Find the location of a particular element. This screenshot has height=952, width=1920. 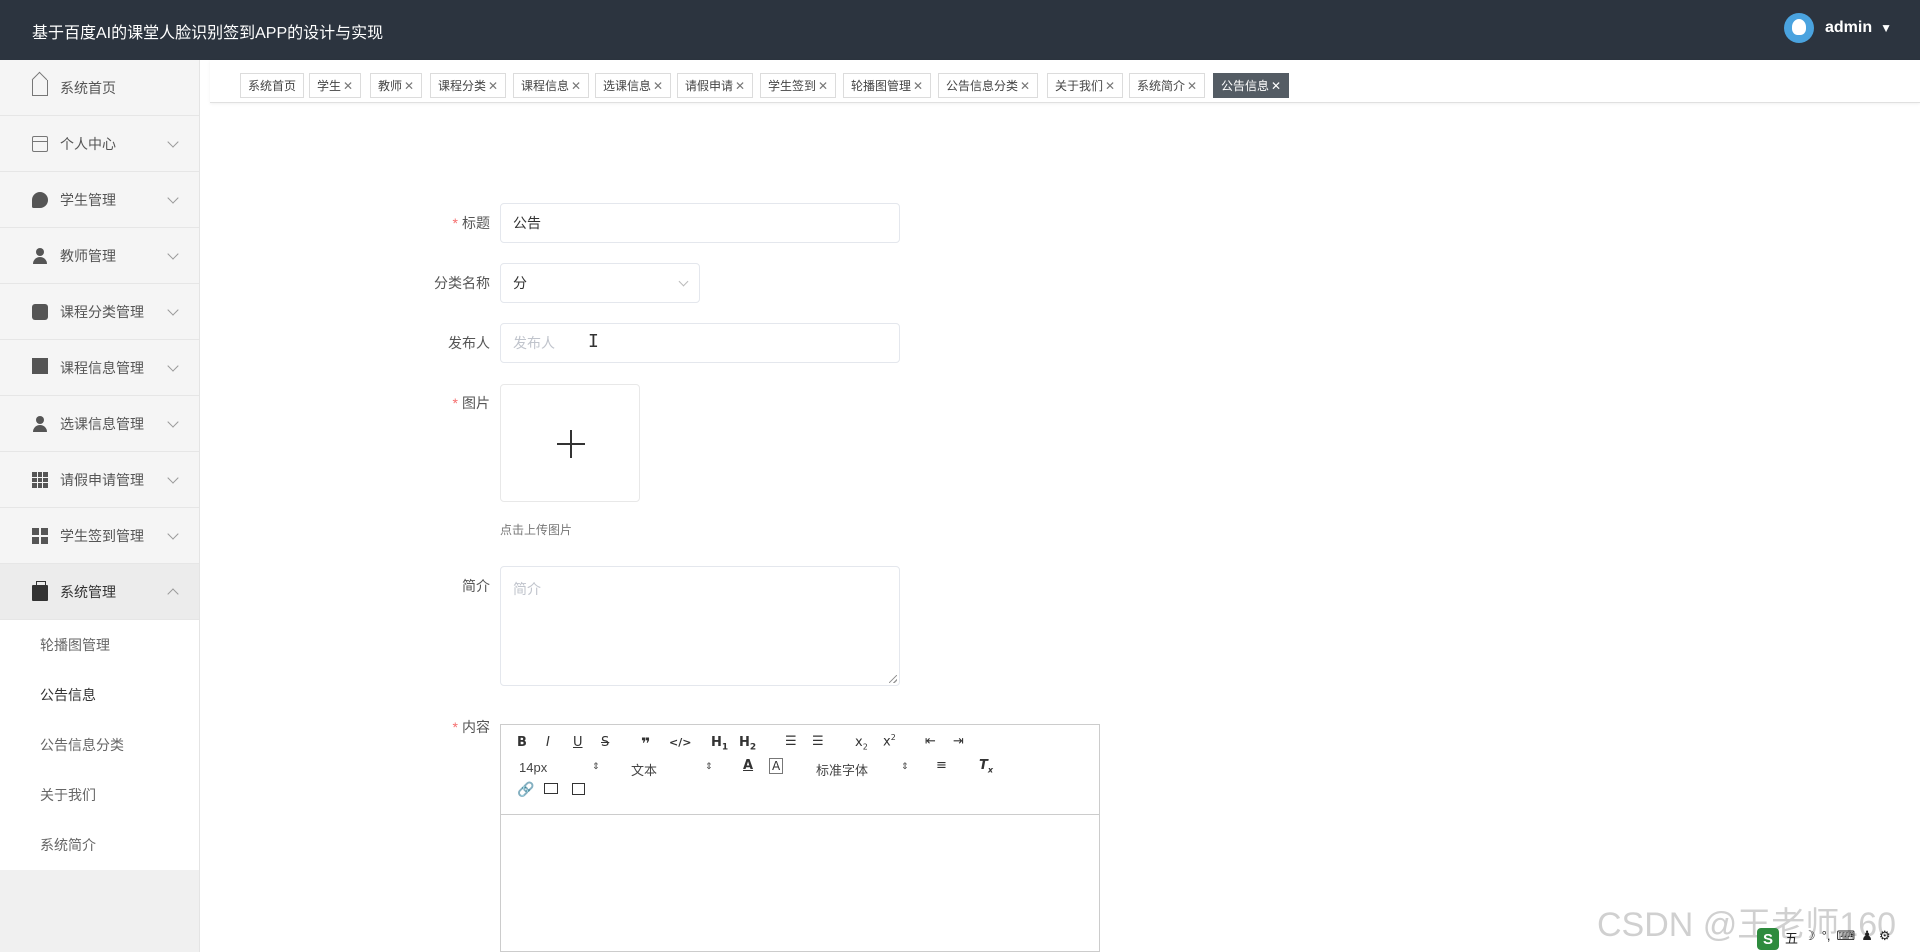

sidebar-subitem-announcements: 公告信息 is located at coordinates (99, 695).